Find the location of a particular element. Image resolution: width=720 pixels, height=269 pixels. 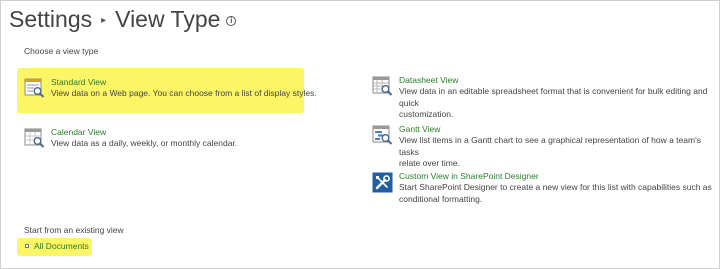

datasheet-view-icon is located at coordinates (382, 86).